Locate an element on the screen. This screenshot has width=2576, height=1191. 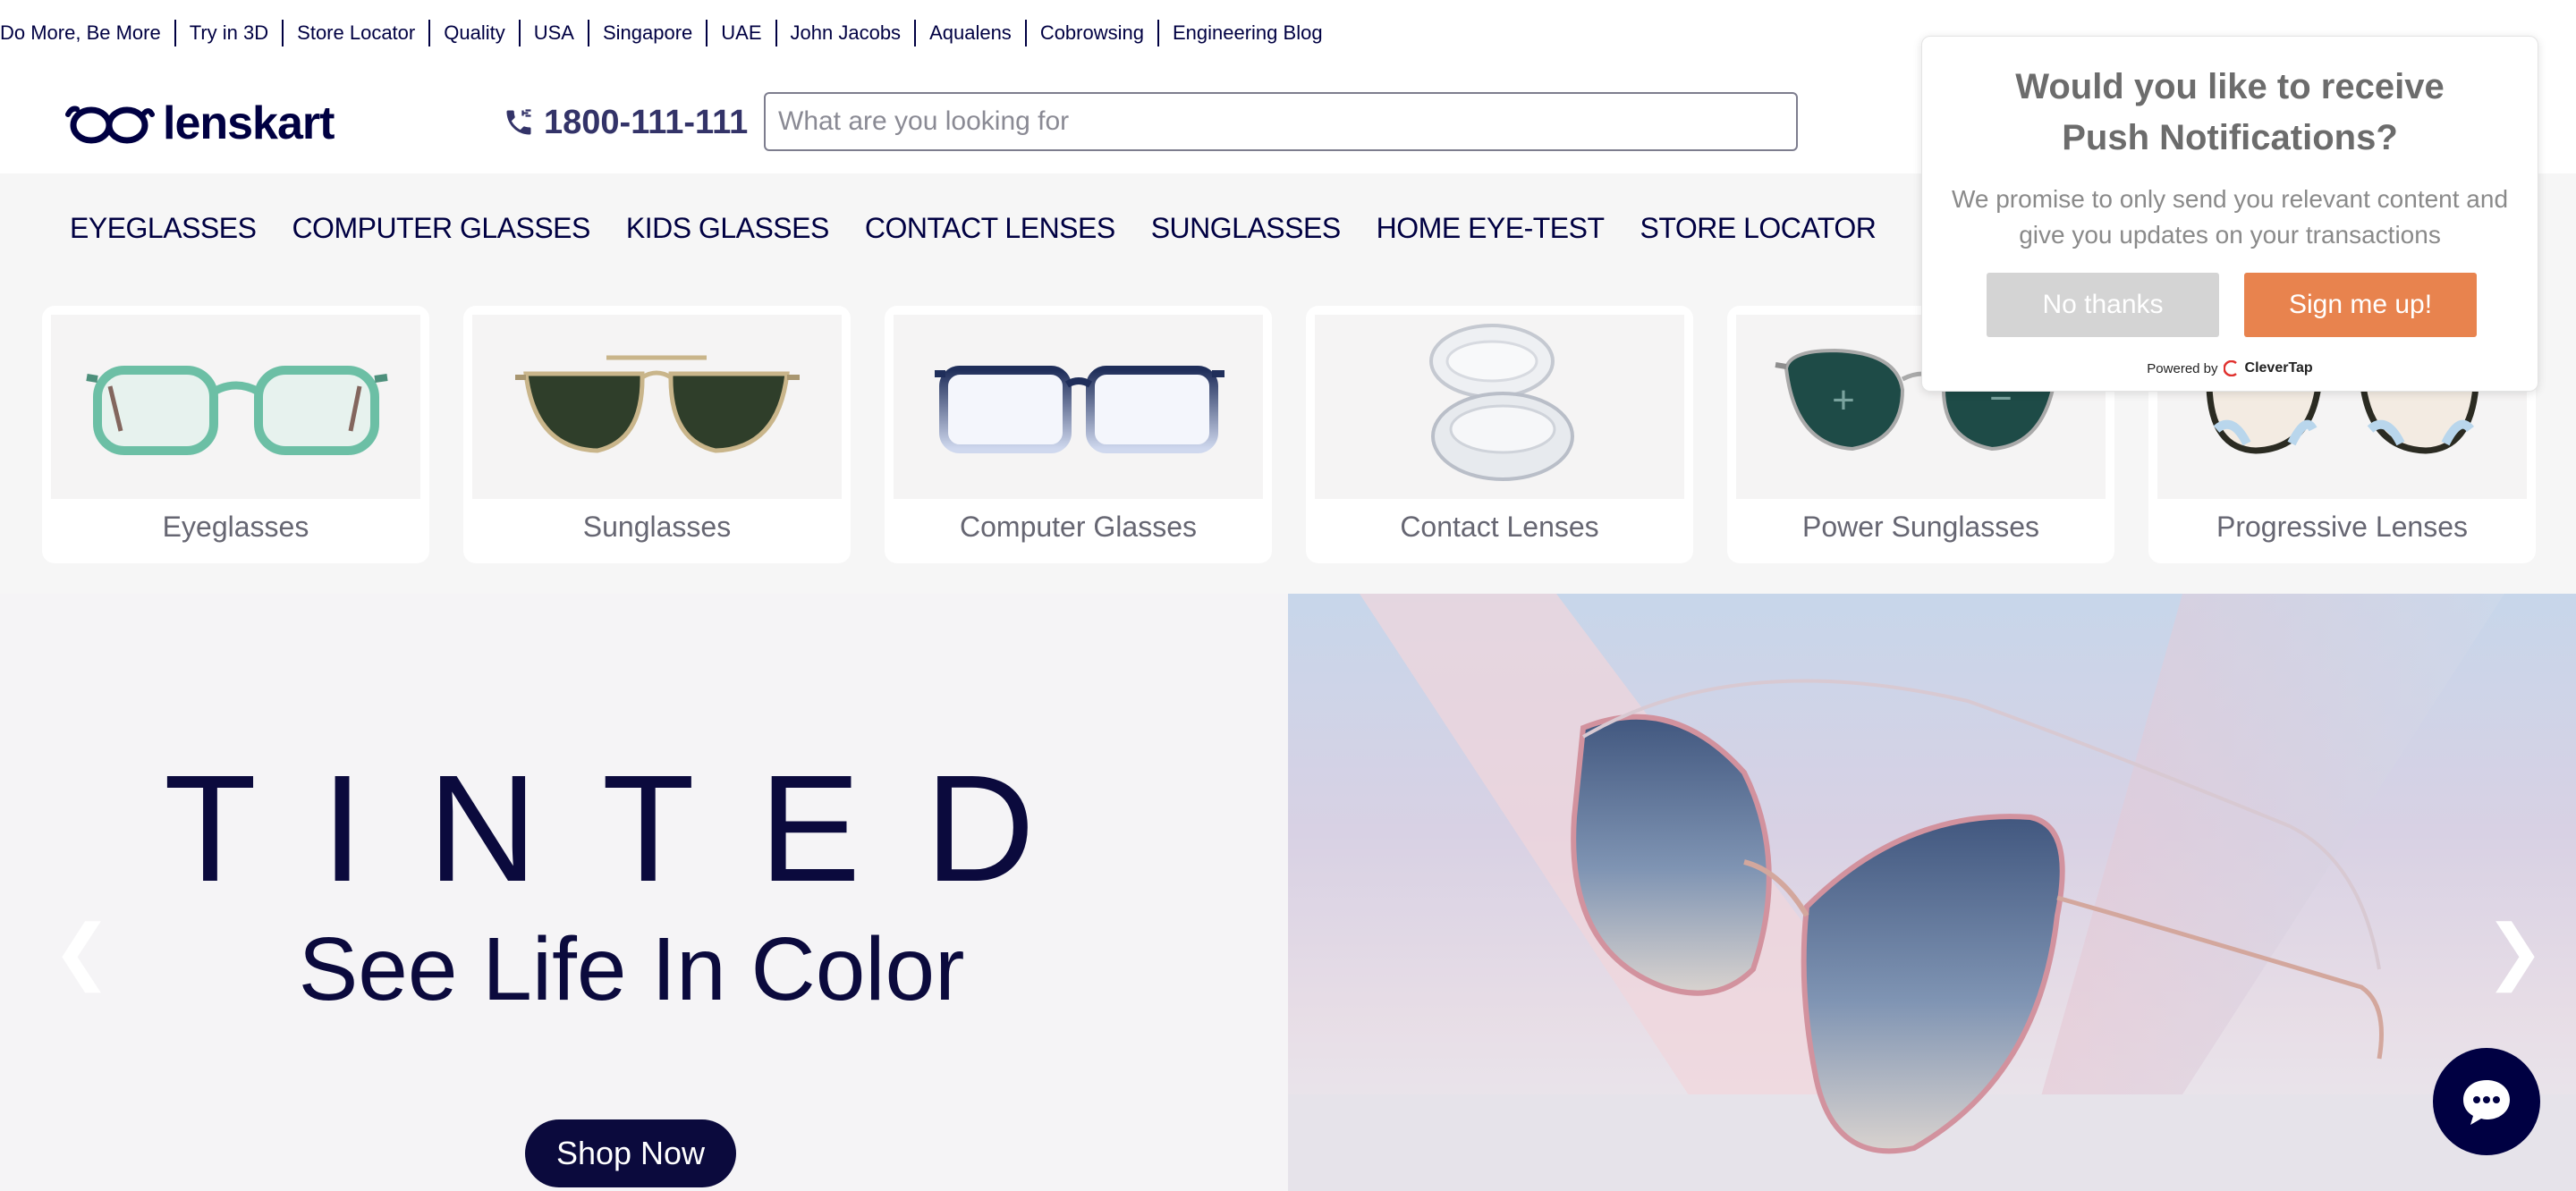
eyeglasses-image is located at coordinates (235, 407).